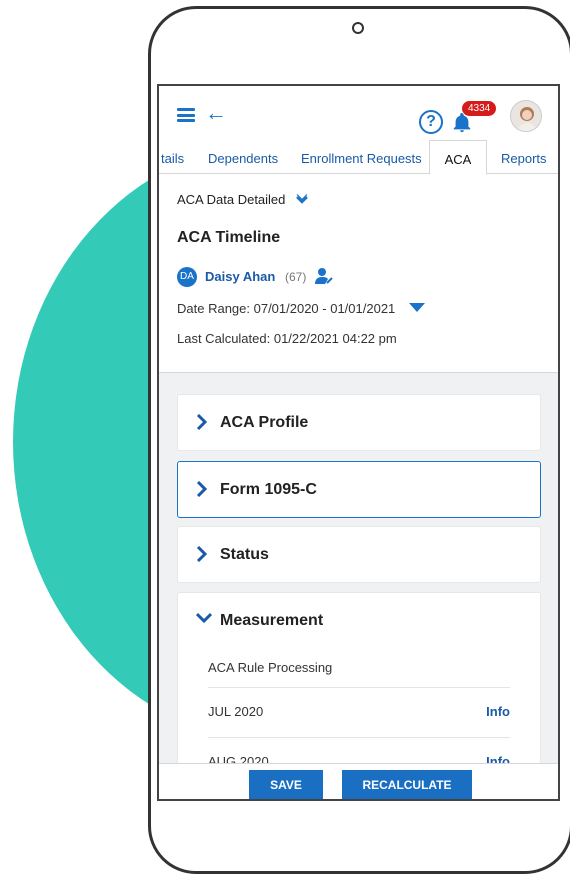 This screenshot has height=875, width=570. Describe the element at coordinates (268, 489) in the screenshot. I see `card-title: Form 1095-C` at that location.